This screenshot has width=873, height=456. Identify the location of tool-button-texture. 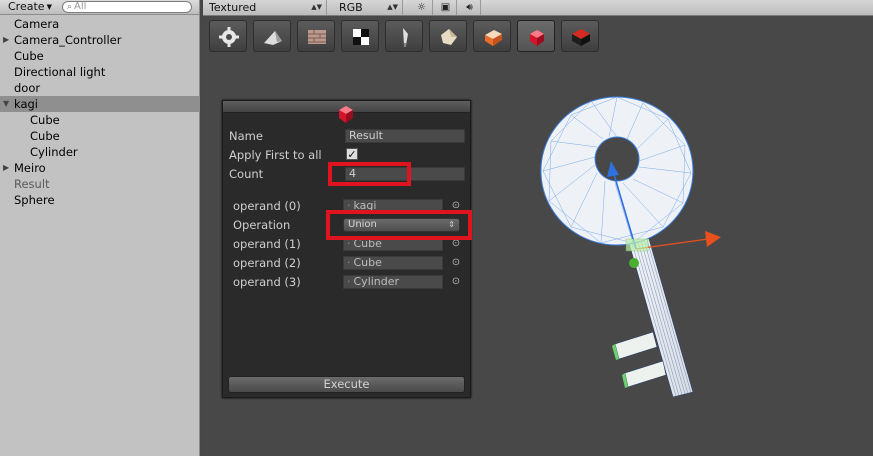
(316, 36).